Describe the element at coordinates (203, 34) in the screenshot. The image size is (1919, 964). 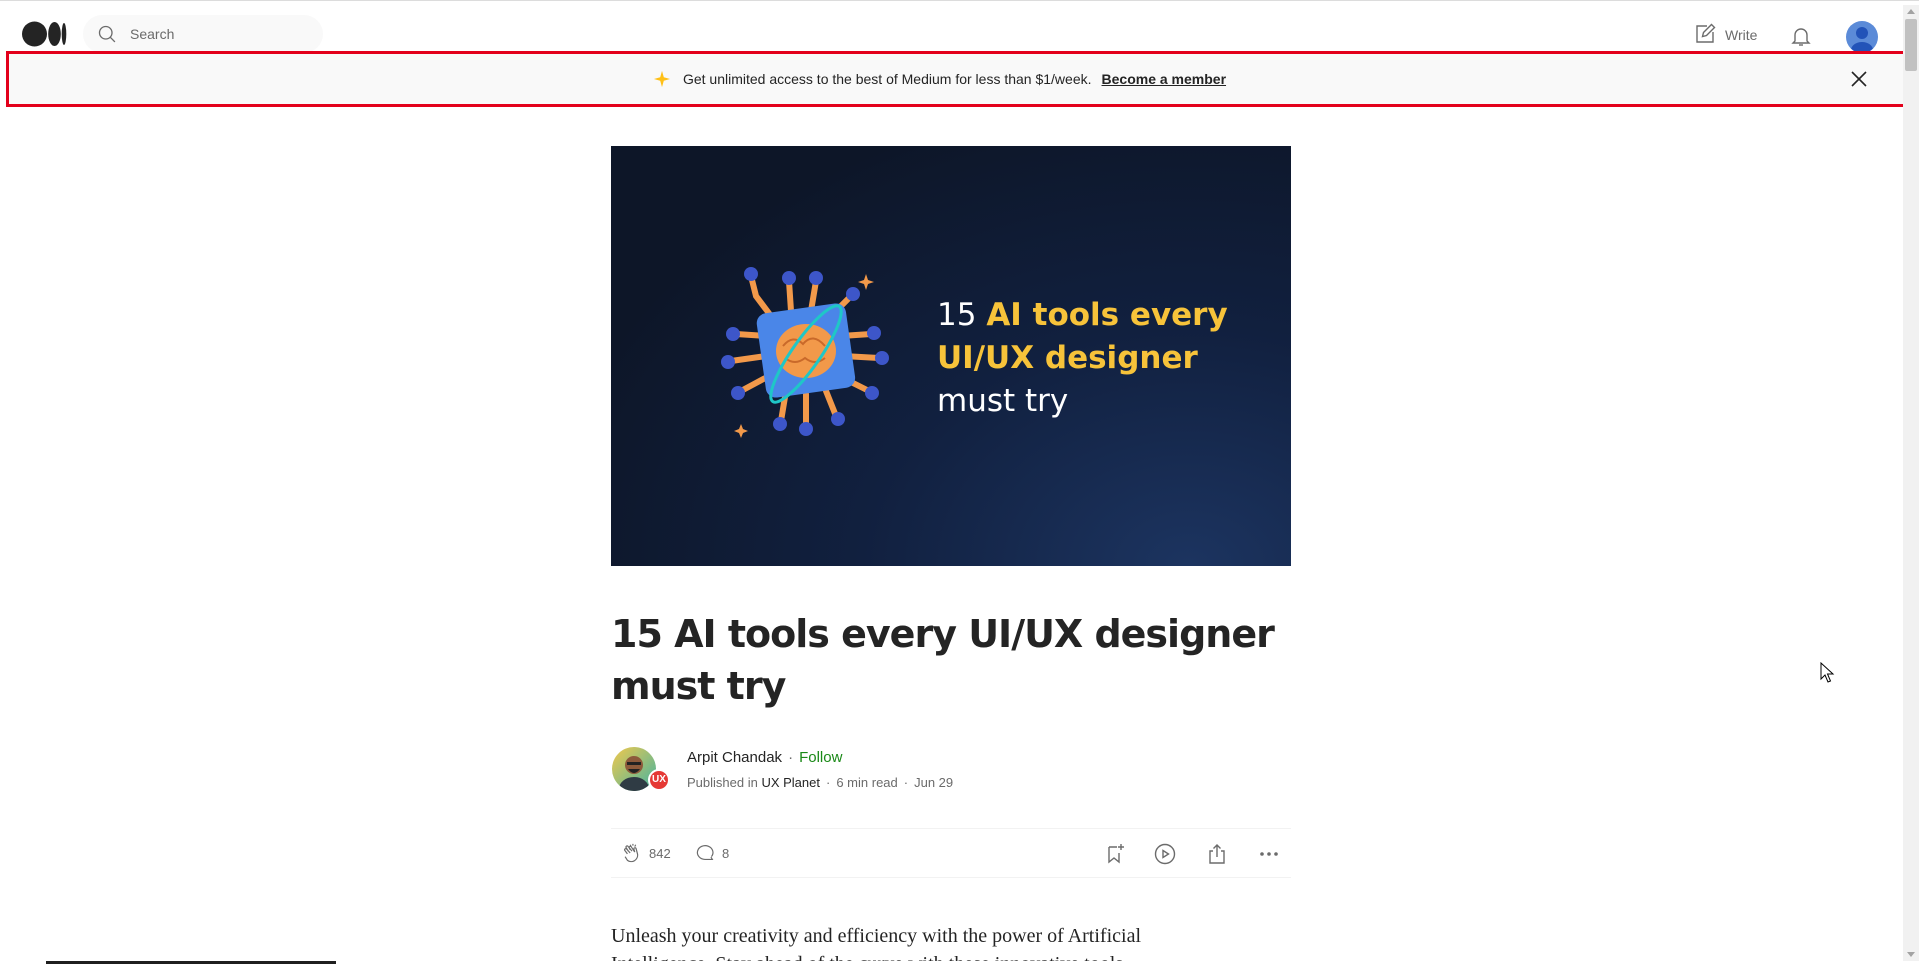
I see `search-input: Search` at that location.